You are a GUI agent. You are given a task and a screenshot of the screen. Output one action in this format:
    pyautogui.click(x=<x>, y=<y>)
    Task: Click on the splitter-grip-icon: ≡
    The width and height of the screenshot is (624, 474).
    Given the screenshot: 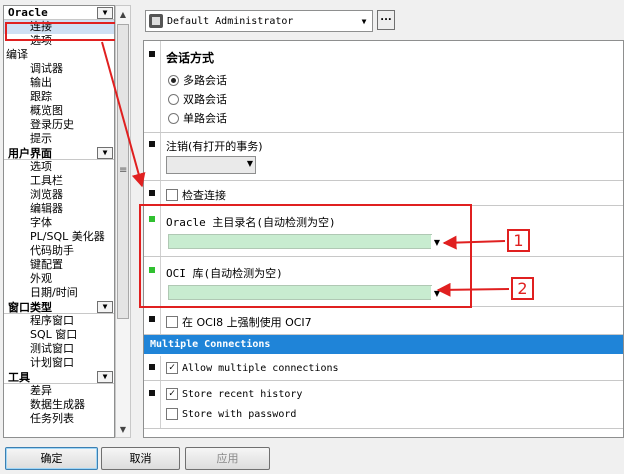 What is the action you would take?
    pyautogui.click(x=123, y=170)
    